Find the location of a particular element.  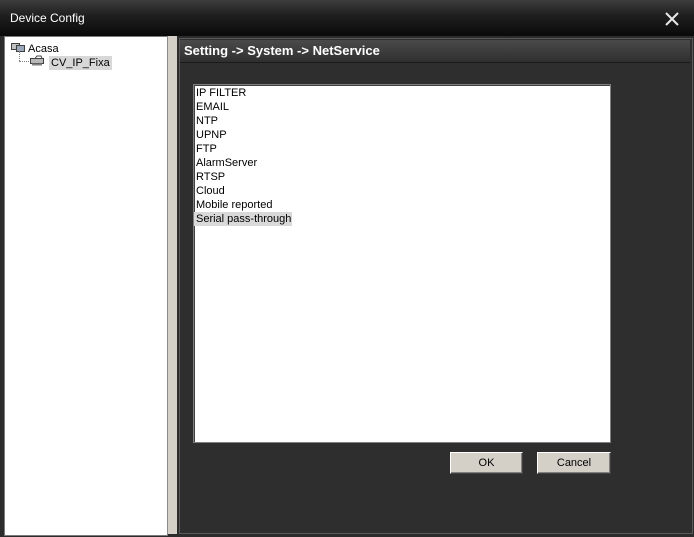

list-item: Mobile reported is located at coordinates (233, 205).